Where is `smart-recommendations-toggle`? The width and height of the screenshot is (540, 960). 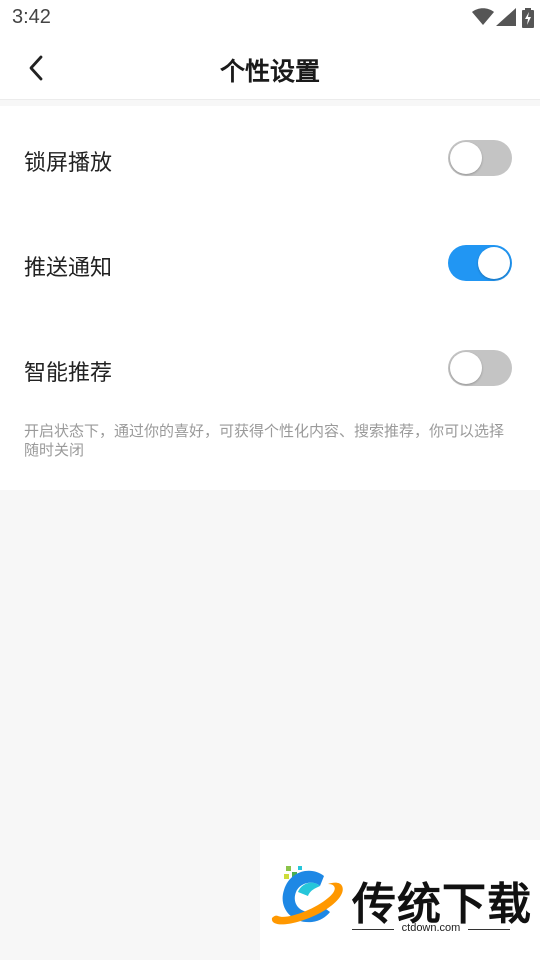 smart-recommendations-toggle is located at coordinates (480, 368).